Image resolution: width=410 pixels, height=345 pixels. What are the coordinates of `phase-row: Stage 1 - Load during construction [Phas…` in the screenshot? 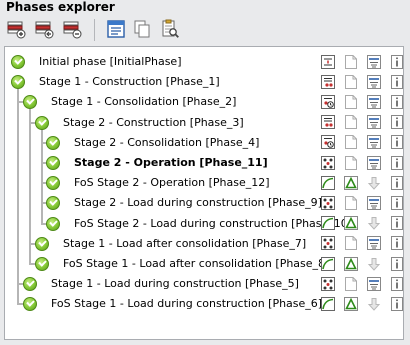 It's located at (204, 284).